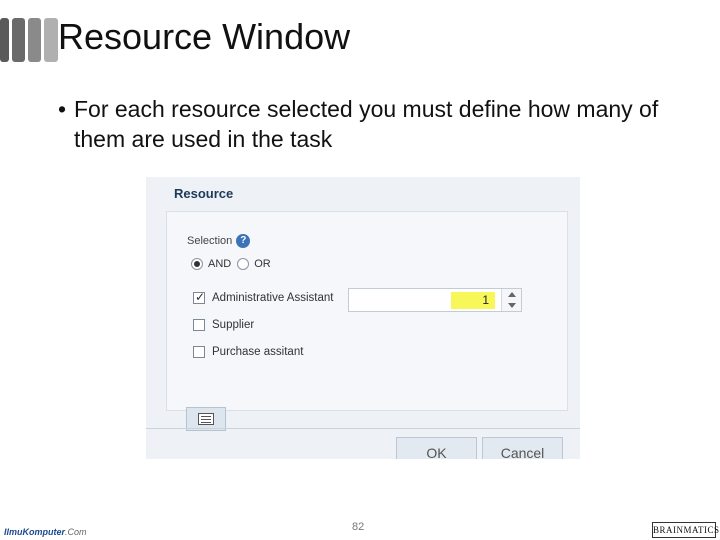 The height and width of the screenshot is (540, 720). Describe the element at coordinates (512, 294) in the screenshot. I see `chevron-up-icon` at that location.